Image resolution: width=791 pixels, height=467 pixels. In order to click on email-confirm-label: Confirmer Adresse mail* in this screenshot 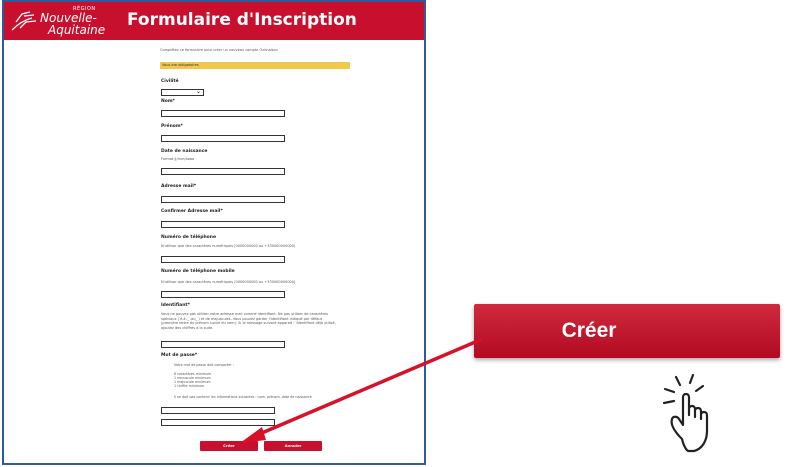, I will do `click(192, 211)`.